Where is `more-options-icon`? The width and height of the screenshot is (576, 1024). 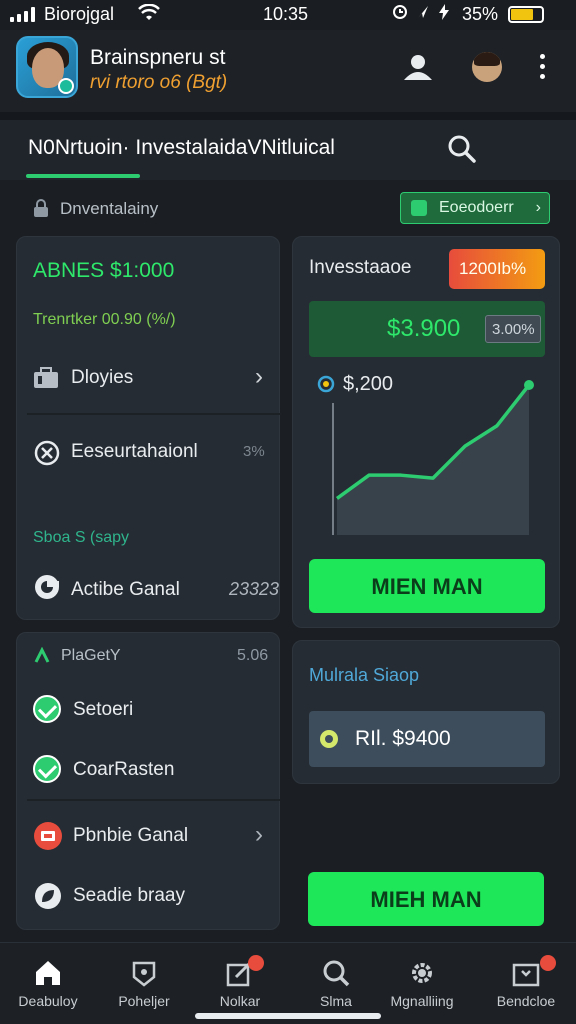
more-options-icon is located at coordinates (542, 69).